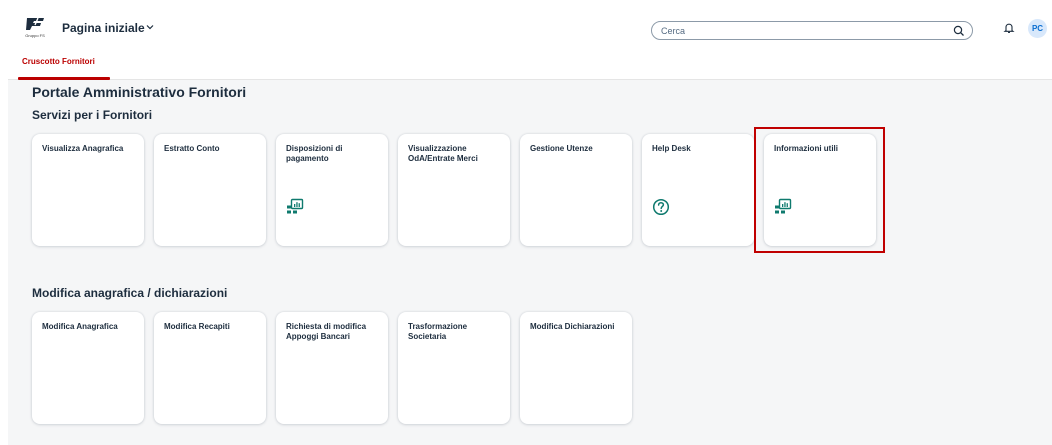  What do you see at coordinates (130, 293) in the screenshot?
I see `section-title-modifica: Modifica anagrafica / dichiarazioni` at bounding box center [130, 293].